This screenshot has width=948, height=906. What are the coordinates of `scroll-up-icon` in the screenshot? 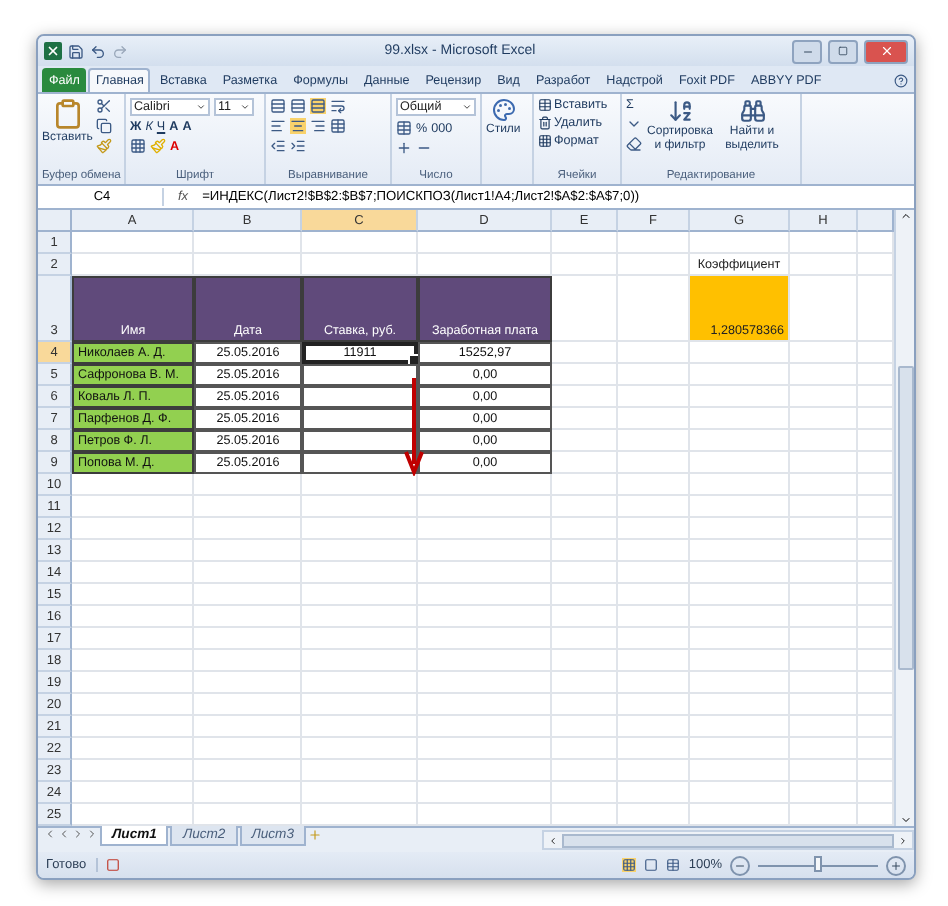 It's located at (905, 216).